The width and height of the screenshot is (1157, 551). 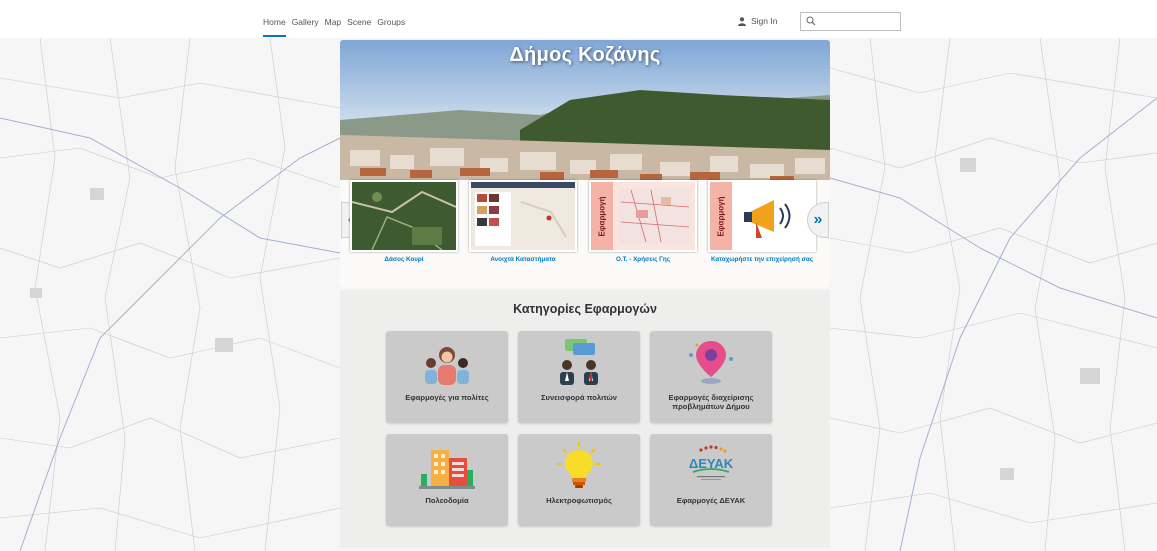 What do you see at coordinates (447, 366) in the screenshot?
I see `citizens-icon` at bounding box center [447, 366].